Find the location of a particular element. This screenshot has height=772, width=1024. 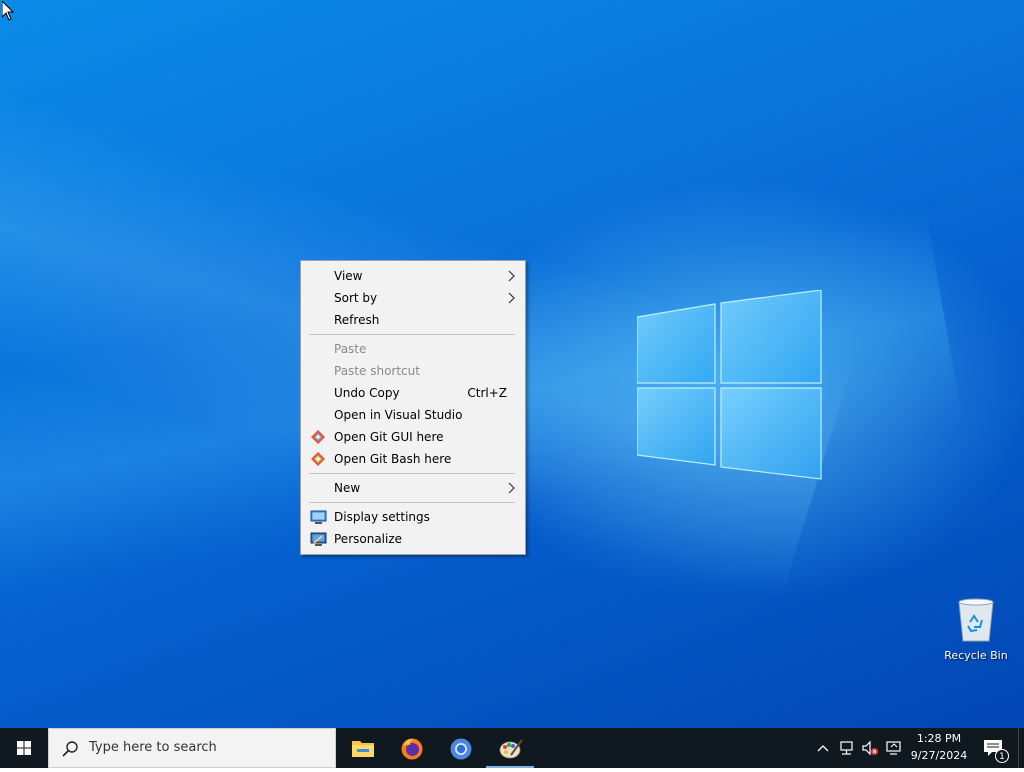

menu-item-label: New is located at coordinates (347, 488).